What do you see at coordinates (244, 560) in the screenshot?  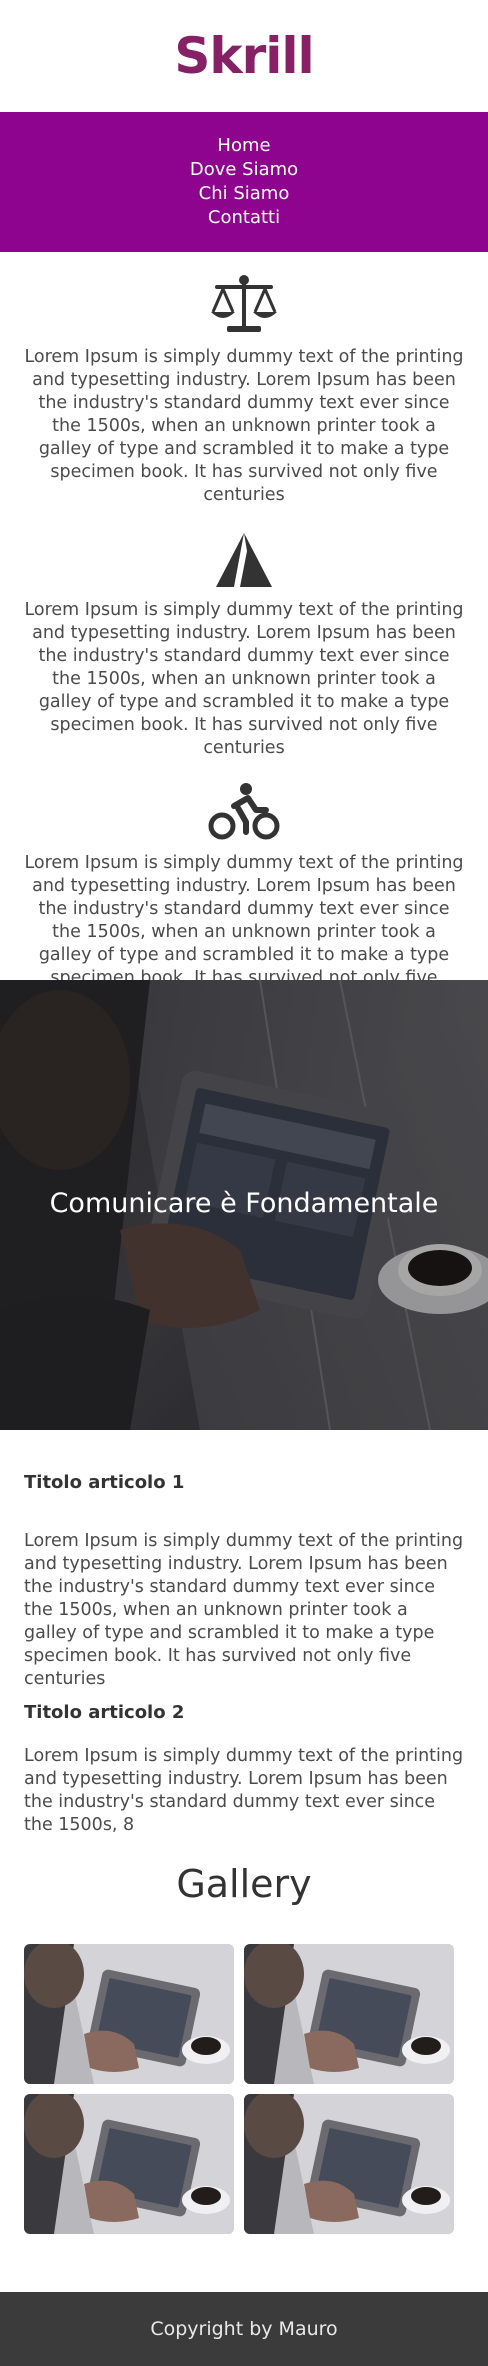 I see `mountain-icon` at bounding box center [244, 560].